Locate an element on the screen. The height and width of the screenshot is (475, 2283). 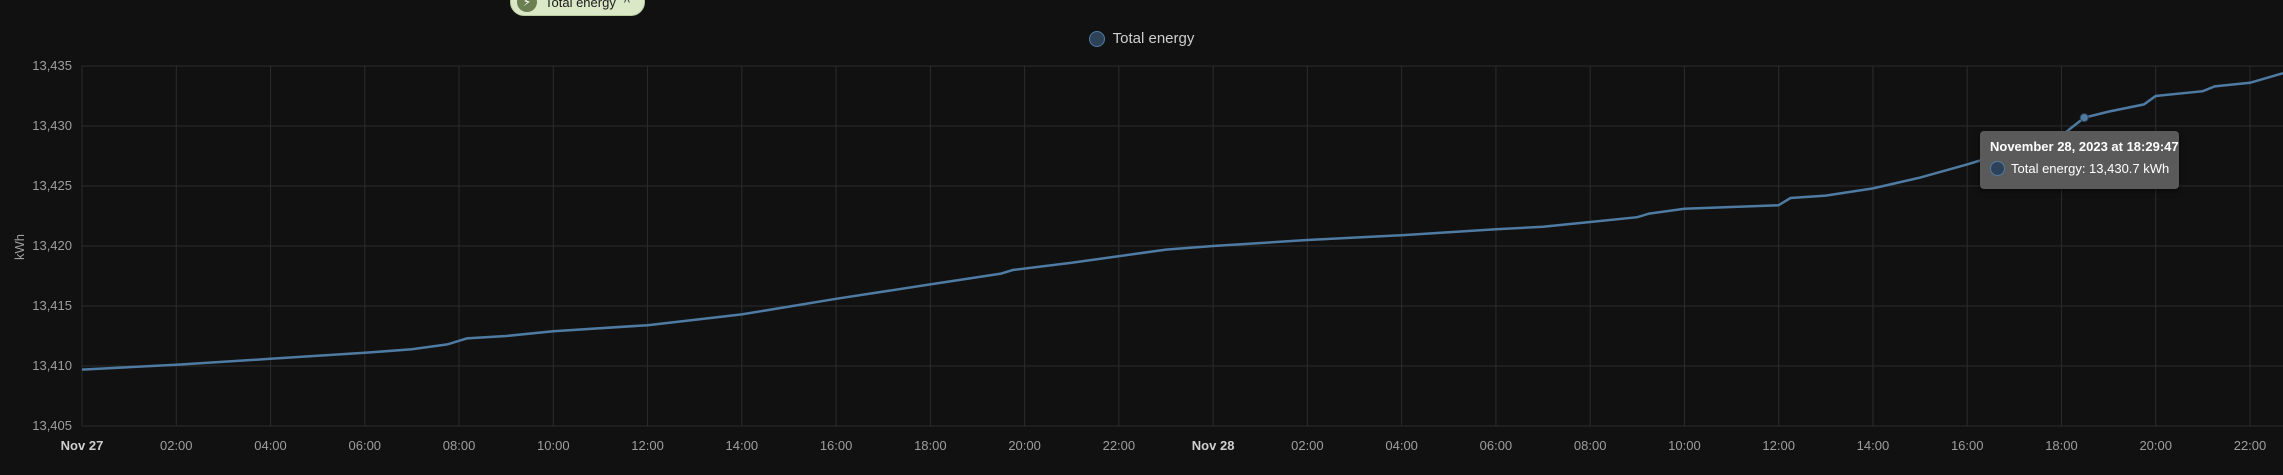
x-tick-label: Nov 27 is located at coordinates (82, 445).